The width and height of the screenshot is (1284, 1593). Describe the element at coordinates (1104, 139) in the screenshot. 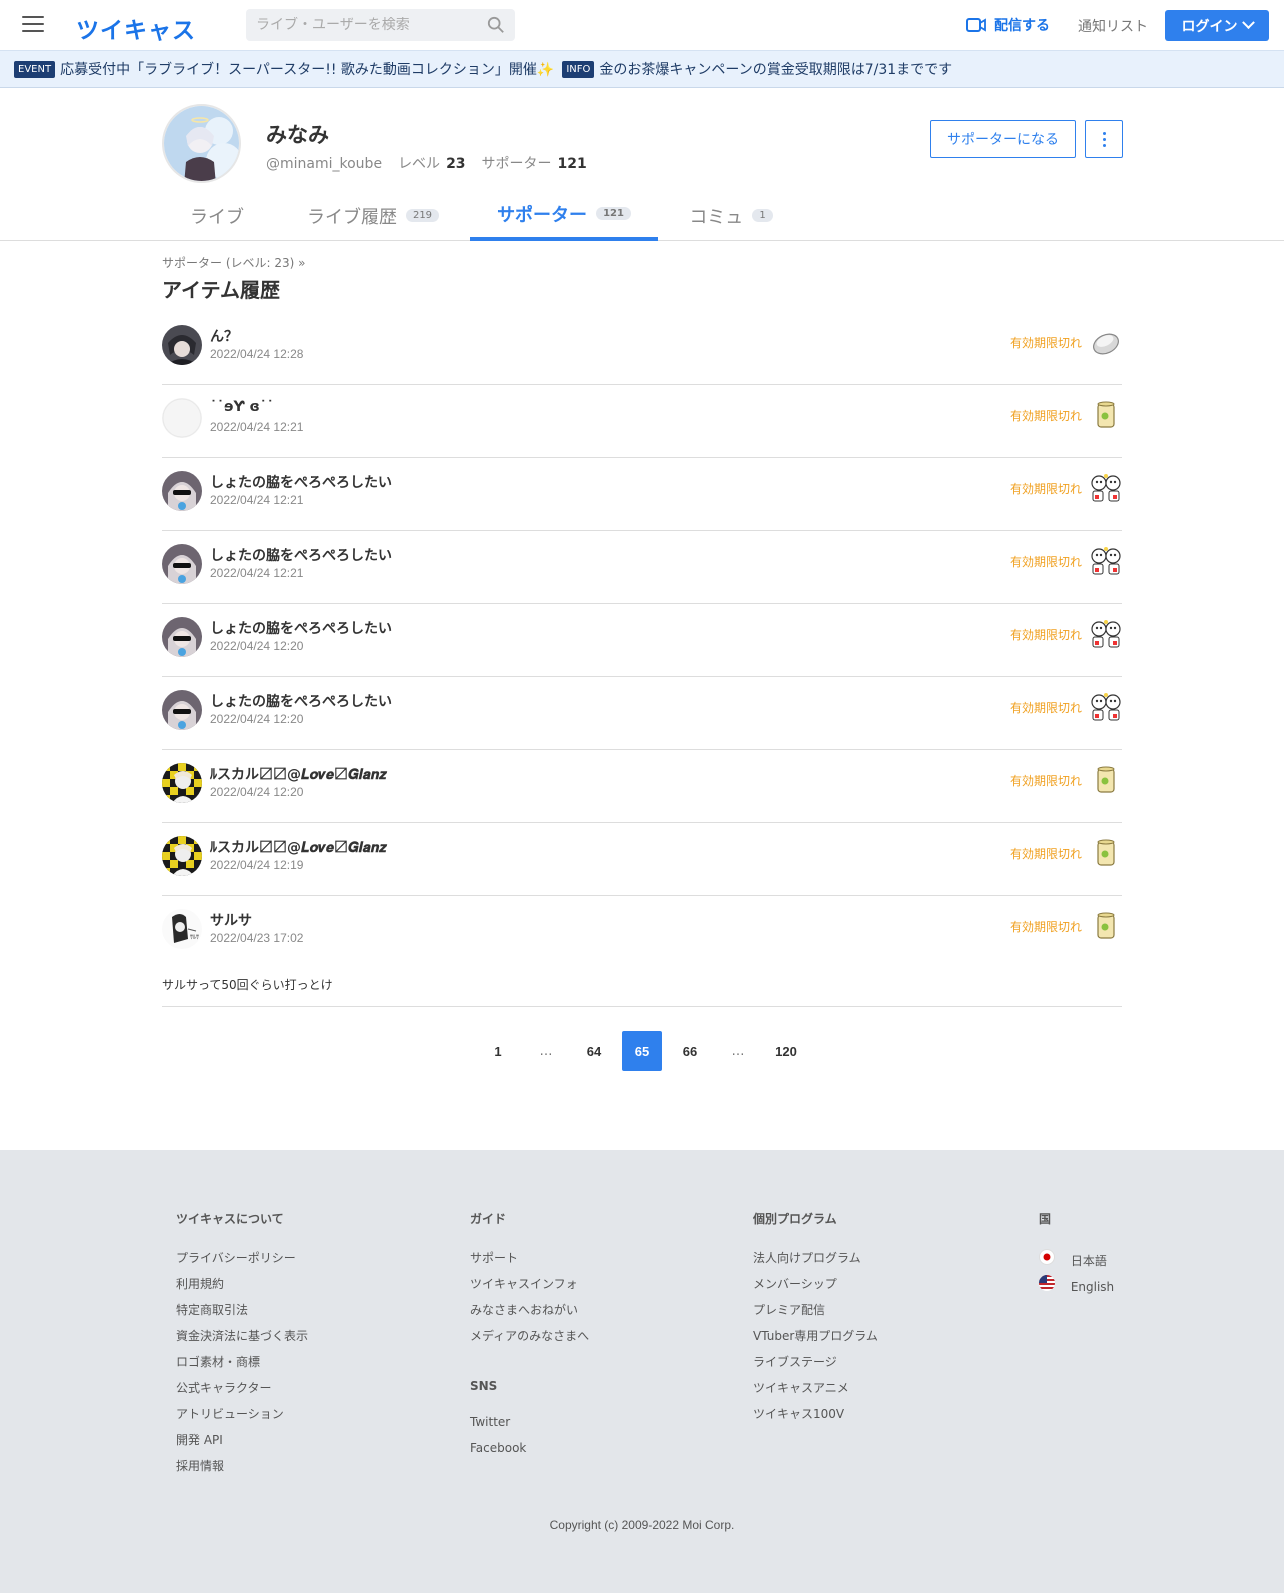

I see `more-options-button` at that location.